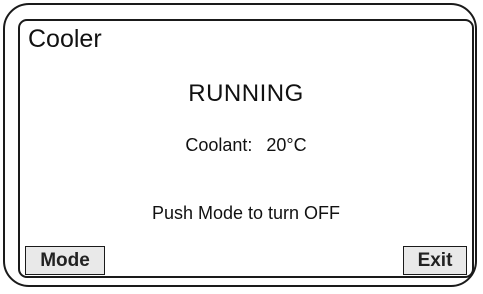 The width and height of the screenshot is (483, 294). I want to click on instruction-text: Push Mode to turn OFF, so click(246, 213).